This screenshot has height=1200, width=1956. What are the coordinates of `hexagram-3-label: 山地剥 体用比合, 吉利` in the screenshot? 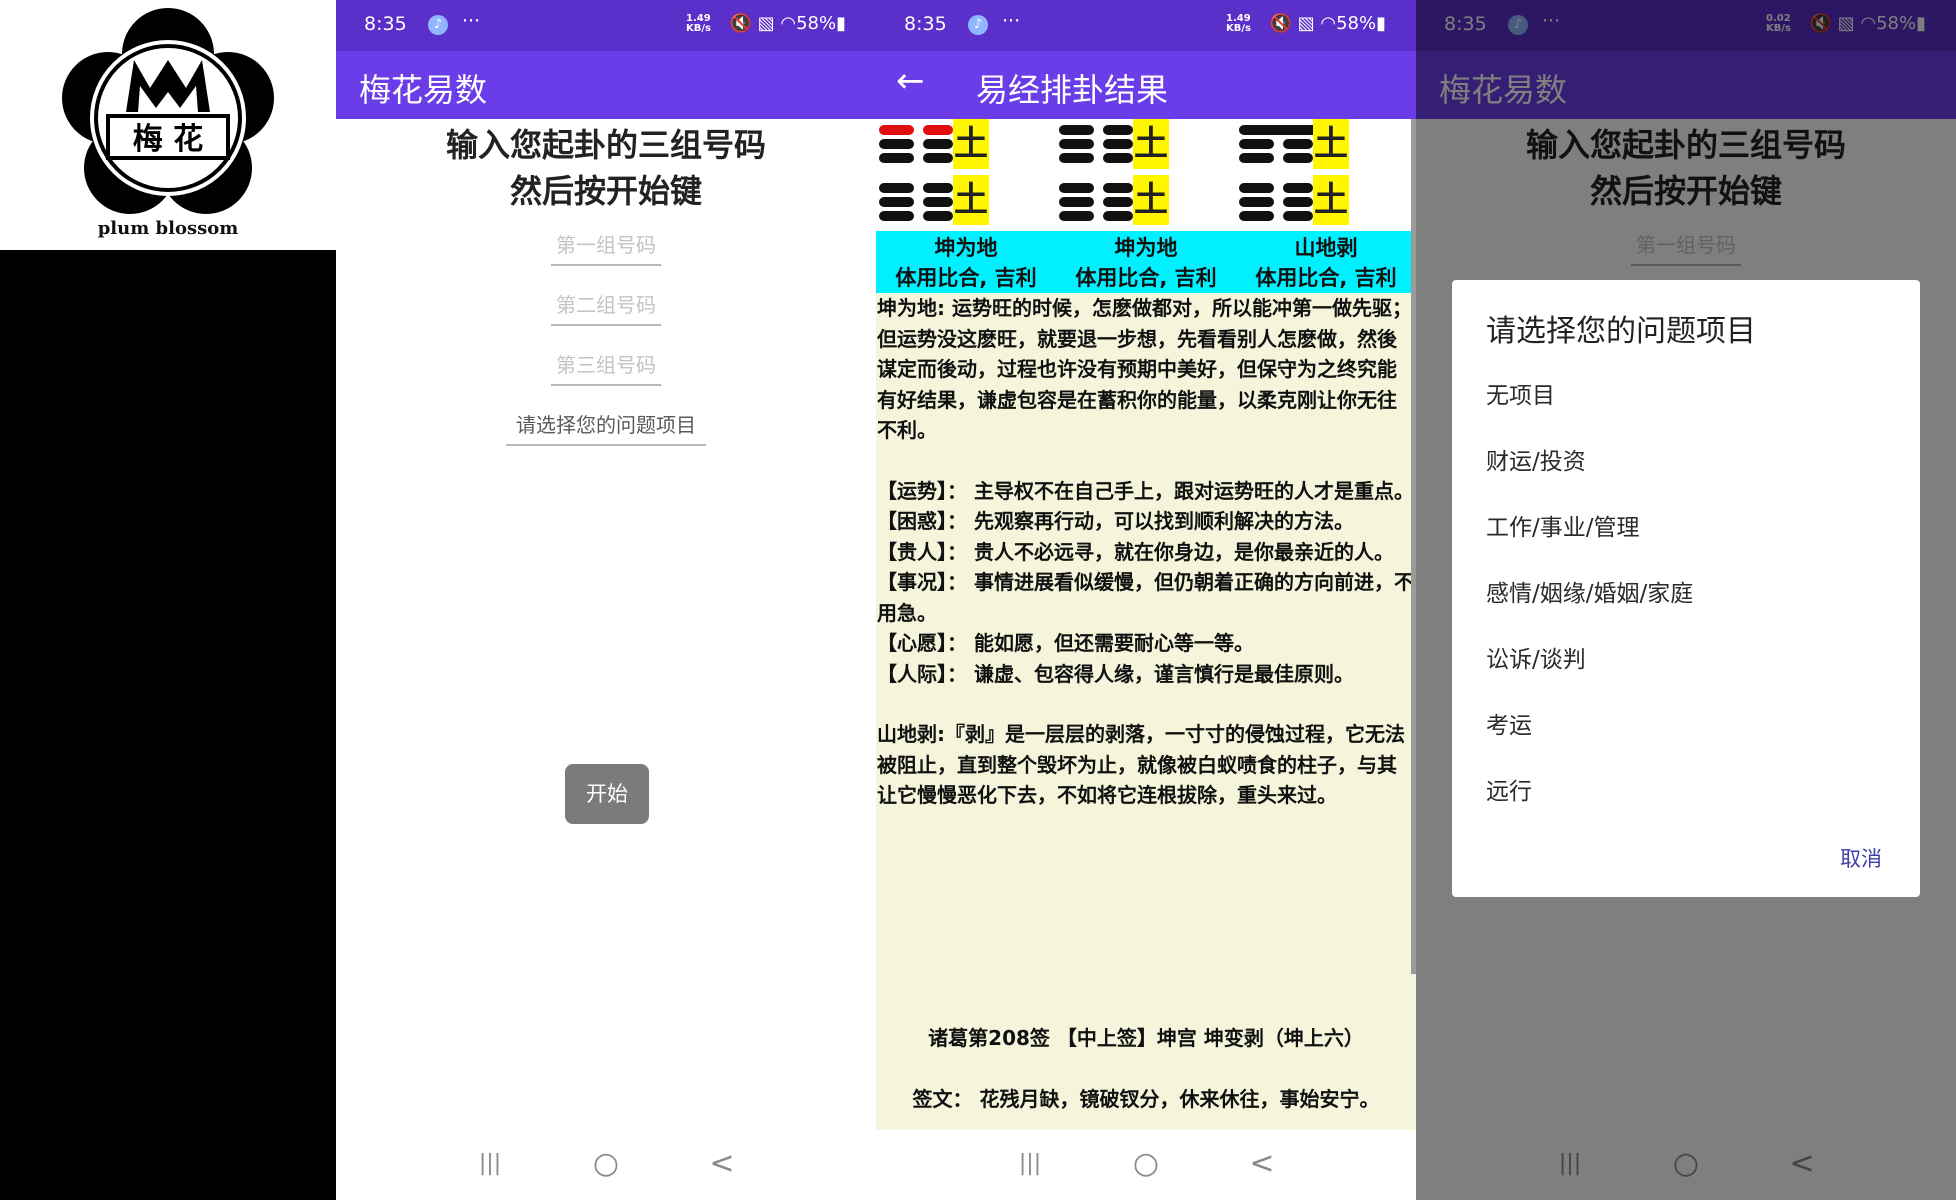 It's located at (1326, 263).